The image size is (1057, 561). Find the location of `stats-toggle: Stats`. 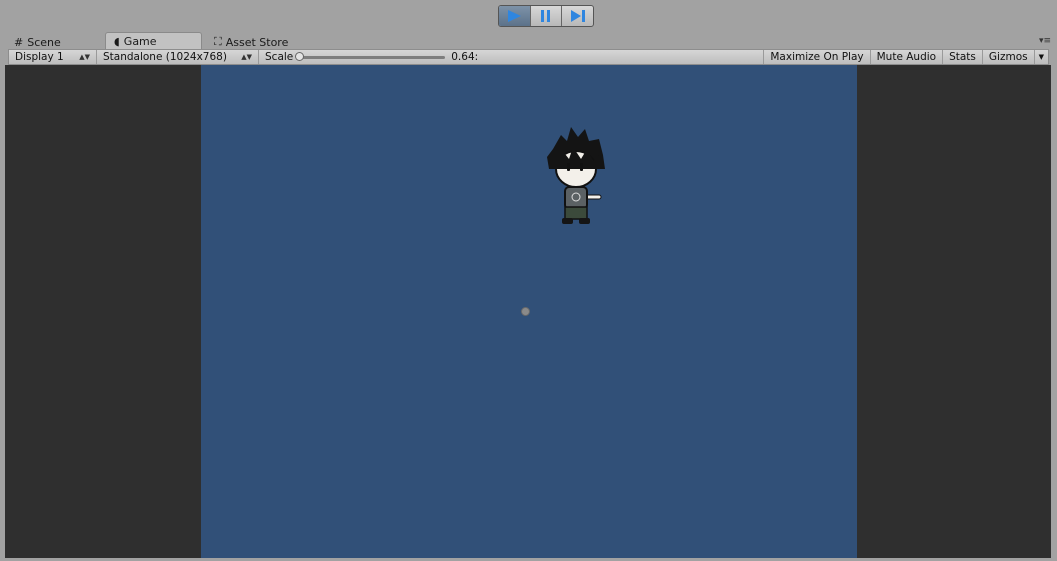

stats-toggle: Stats is located at coordinates (963, 57).